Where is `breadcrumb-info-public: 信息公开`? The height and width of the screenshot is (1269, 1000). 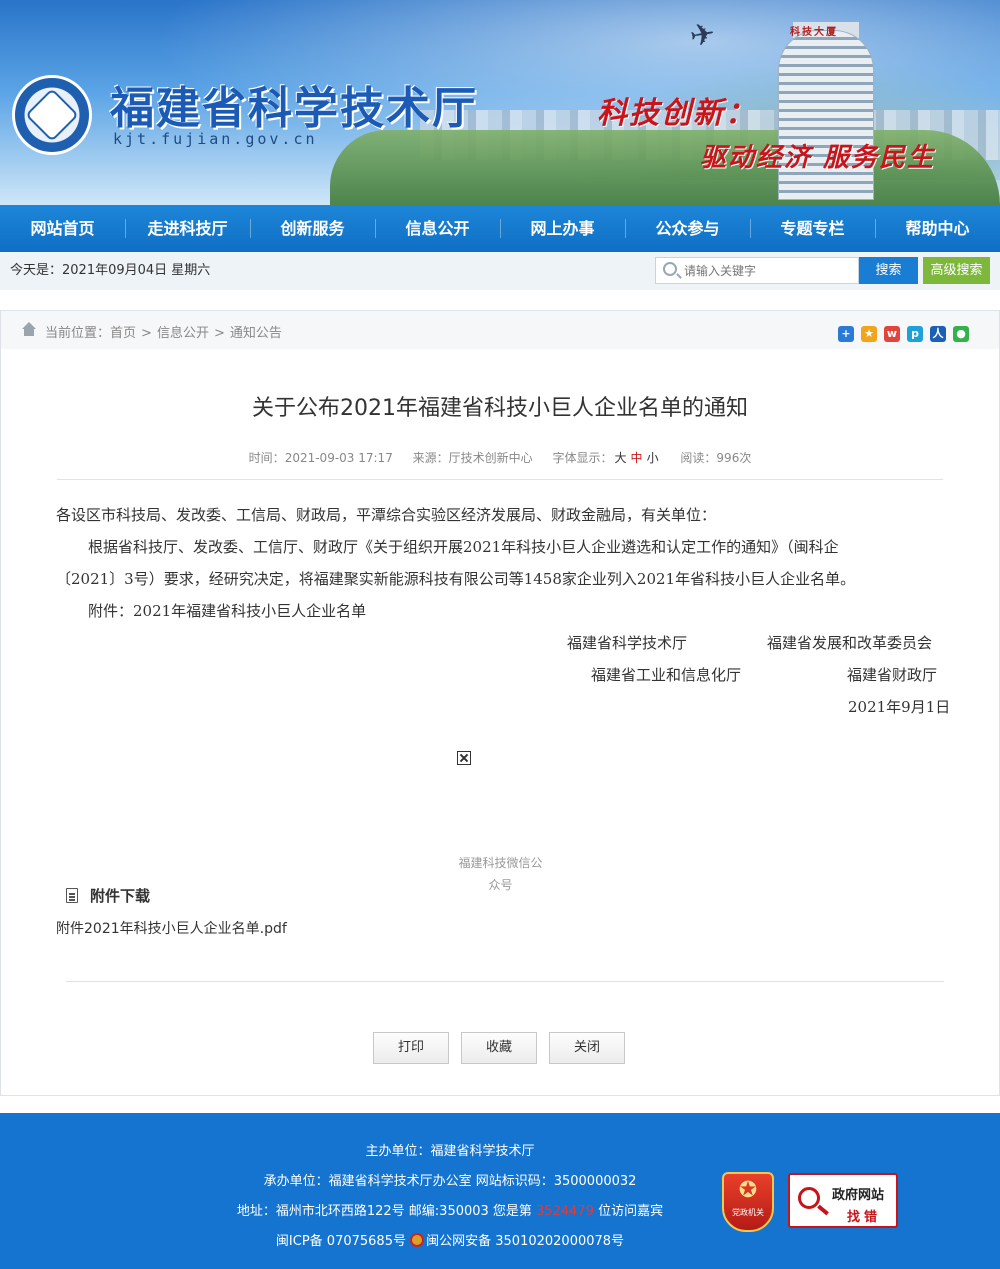
breadcrumb-info-public: 信息公开 is located at coordinates (183, 333).